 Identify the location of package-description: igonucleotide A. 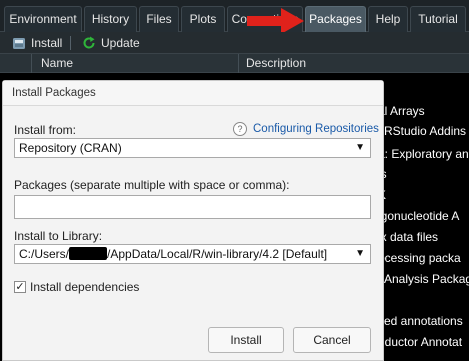
(419, 216).